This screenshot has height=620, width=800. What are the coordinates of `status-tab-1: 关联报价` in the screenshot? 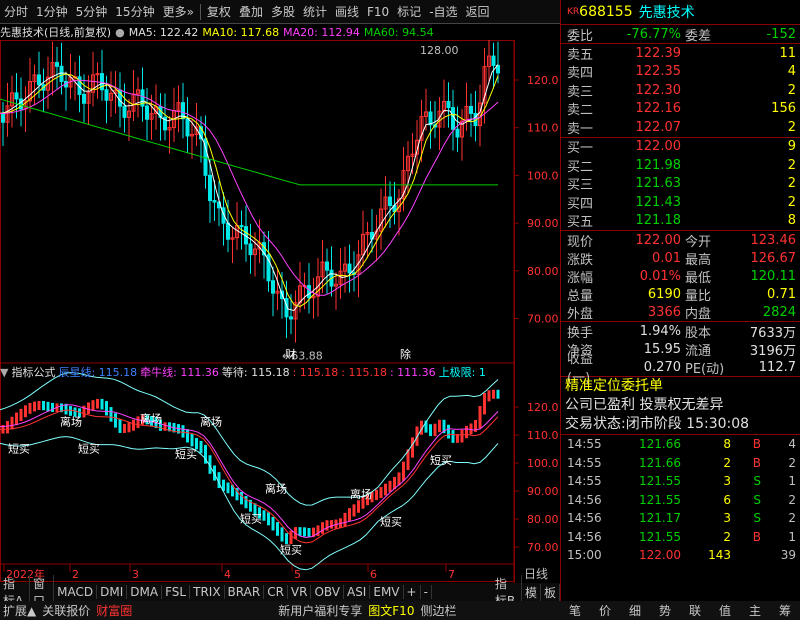 It's located at (66, 610).